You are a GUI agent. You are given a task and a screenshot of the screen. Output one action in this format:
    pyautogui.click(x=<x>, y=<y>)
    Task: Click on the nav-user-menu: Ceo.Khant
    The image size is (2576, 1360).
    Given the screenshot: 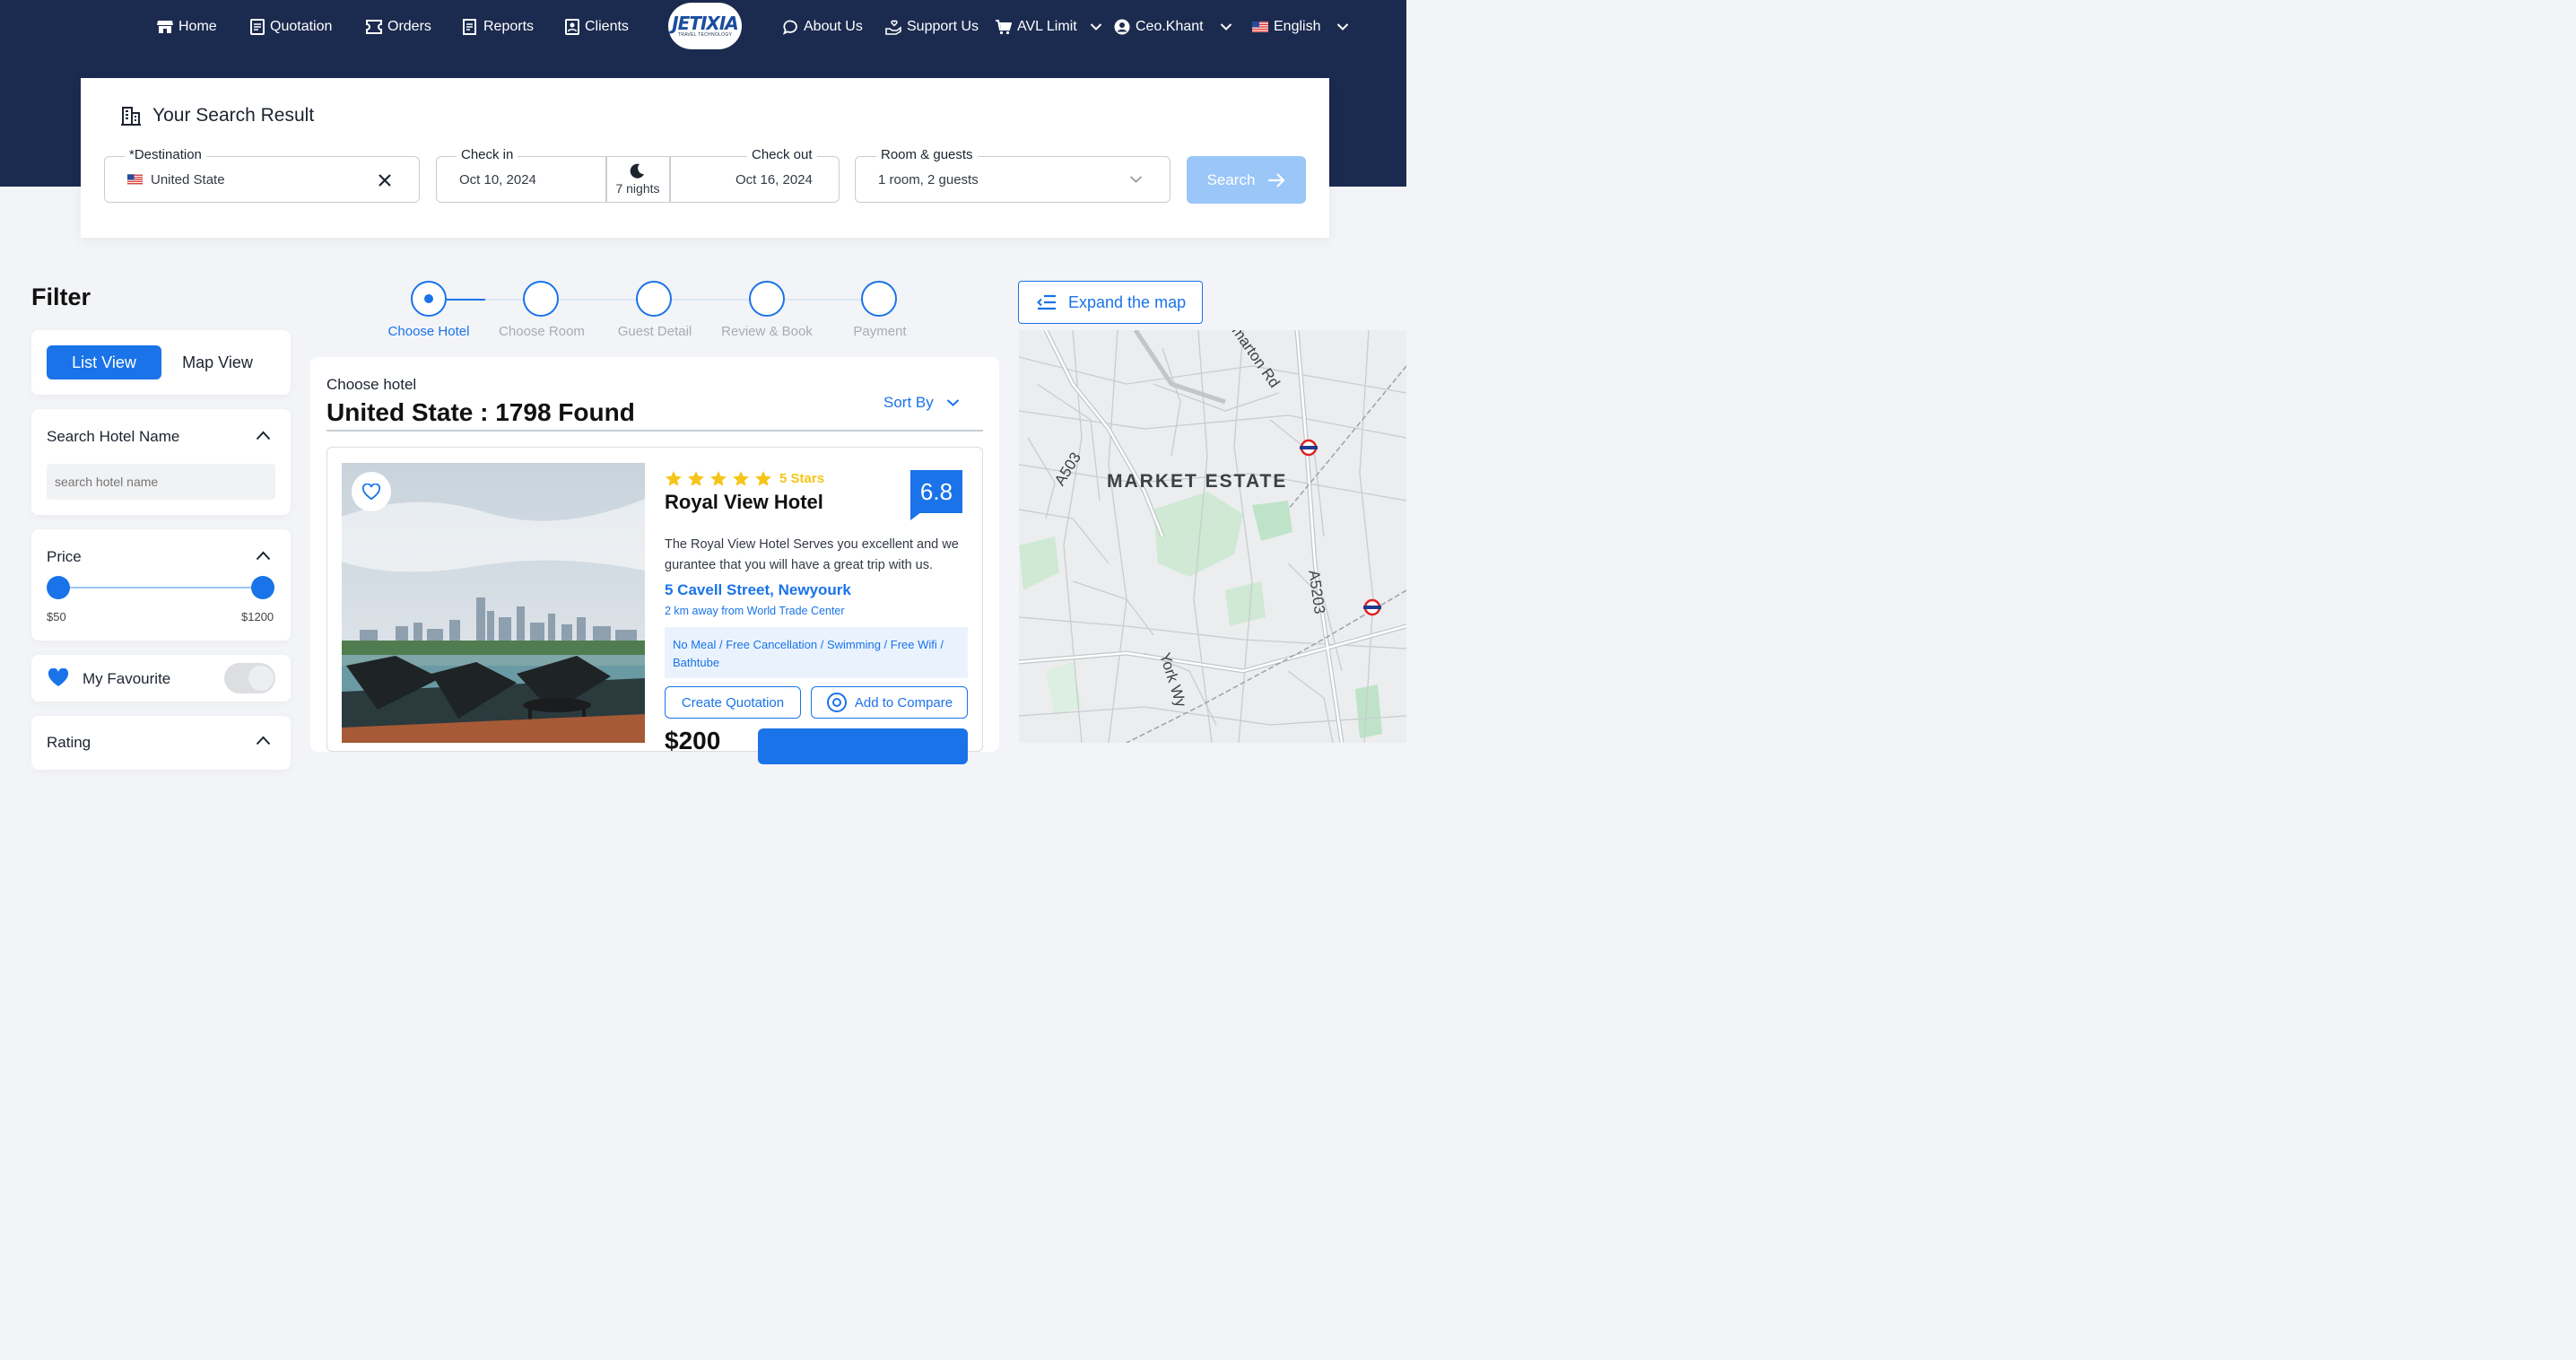 What is the action you would take?
    pyautogui.click(x=1173, y=27)
    